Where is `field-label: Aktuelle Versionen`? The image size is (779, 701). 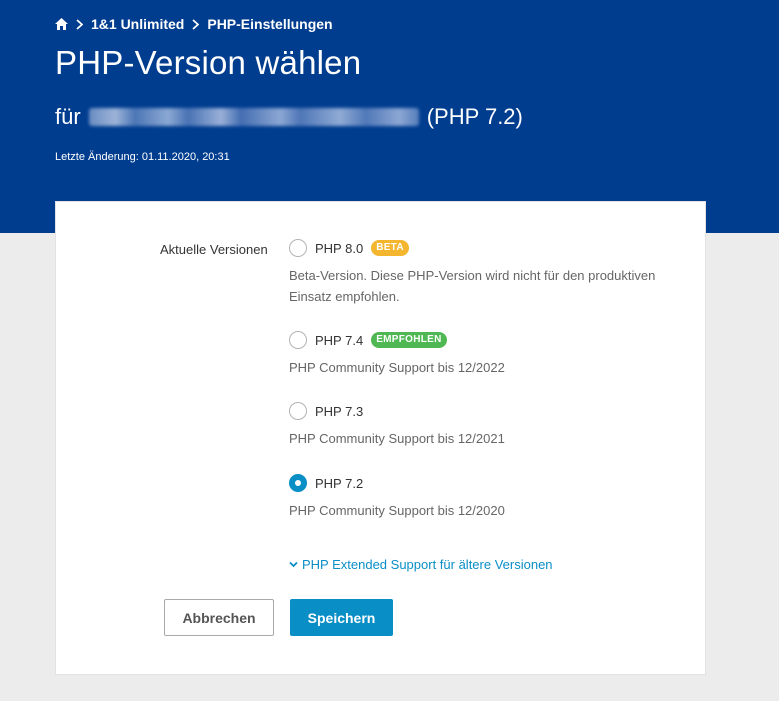
field-label: Aktuelle Versionen is located at coordinates (214, 249).